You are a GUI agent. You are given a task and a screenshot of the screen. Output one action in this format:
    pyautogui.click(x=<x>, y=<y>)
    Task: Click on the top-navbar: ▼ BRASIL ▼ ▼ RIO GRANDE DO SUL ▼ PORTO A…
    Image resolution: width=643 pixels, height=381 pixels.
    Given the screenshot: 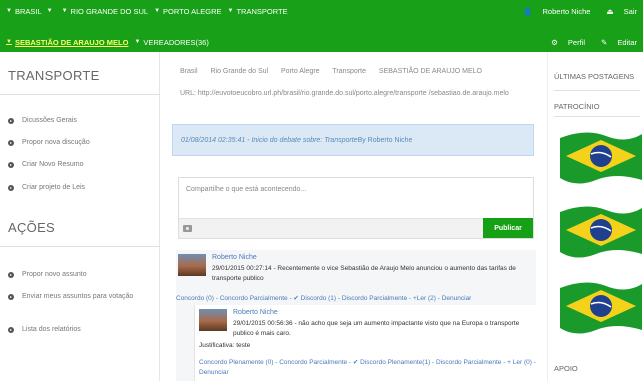 What is the action you would take?
    pyautogui.click(x=321, y=26)
    